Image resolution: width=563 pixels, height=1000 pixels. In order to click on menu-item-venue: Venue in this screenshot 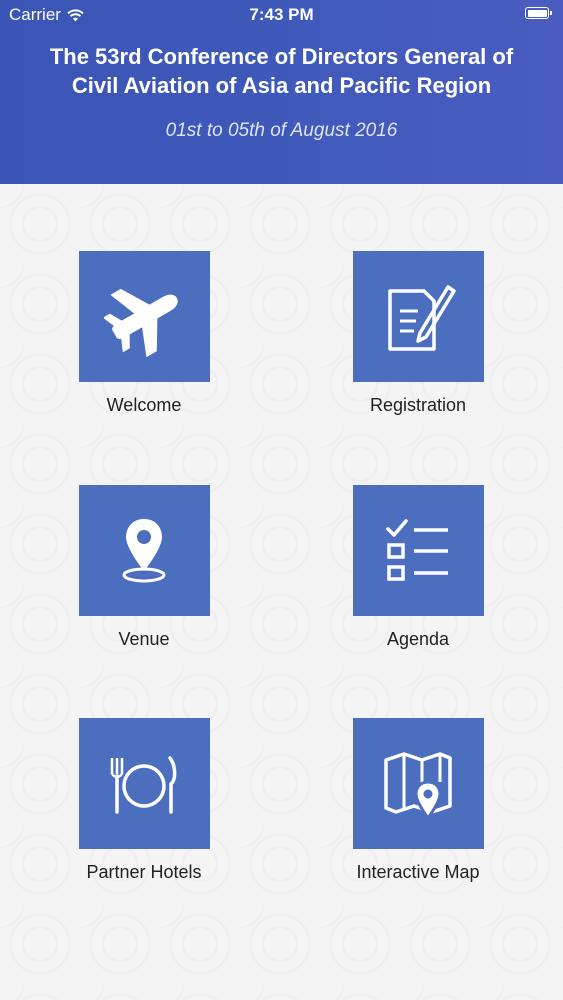, I will do `click(144, 567)`.